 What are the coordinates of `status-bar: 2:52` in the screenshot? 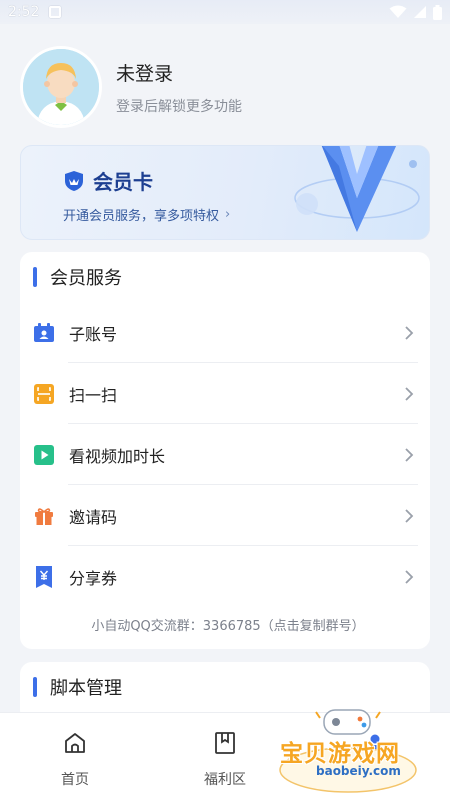 It's located at (225, 12).